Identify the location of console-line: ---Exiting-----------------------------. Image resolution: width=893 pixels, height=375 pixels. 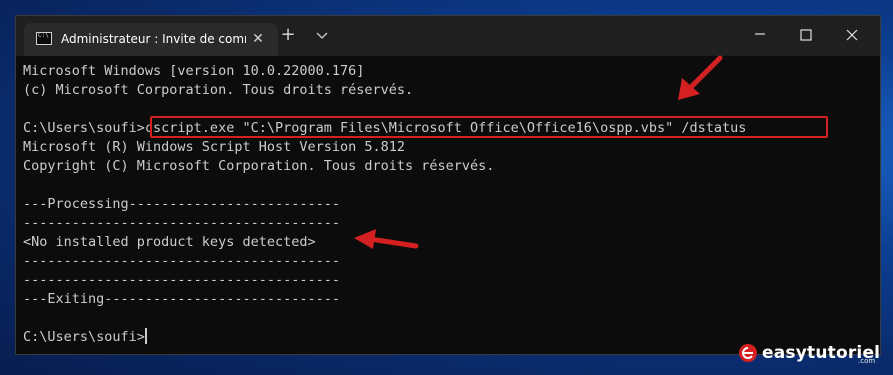
(181, 299).